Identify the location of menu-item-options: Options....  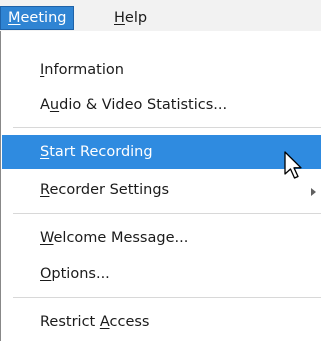
(161, 274).